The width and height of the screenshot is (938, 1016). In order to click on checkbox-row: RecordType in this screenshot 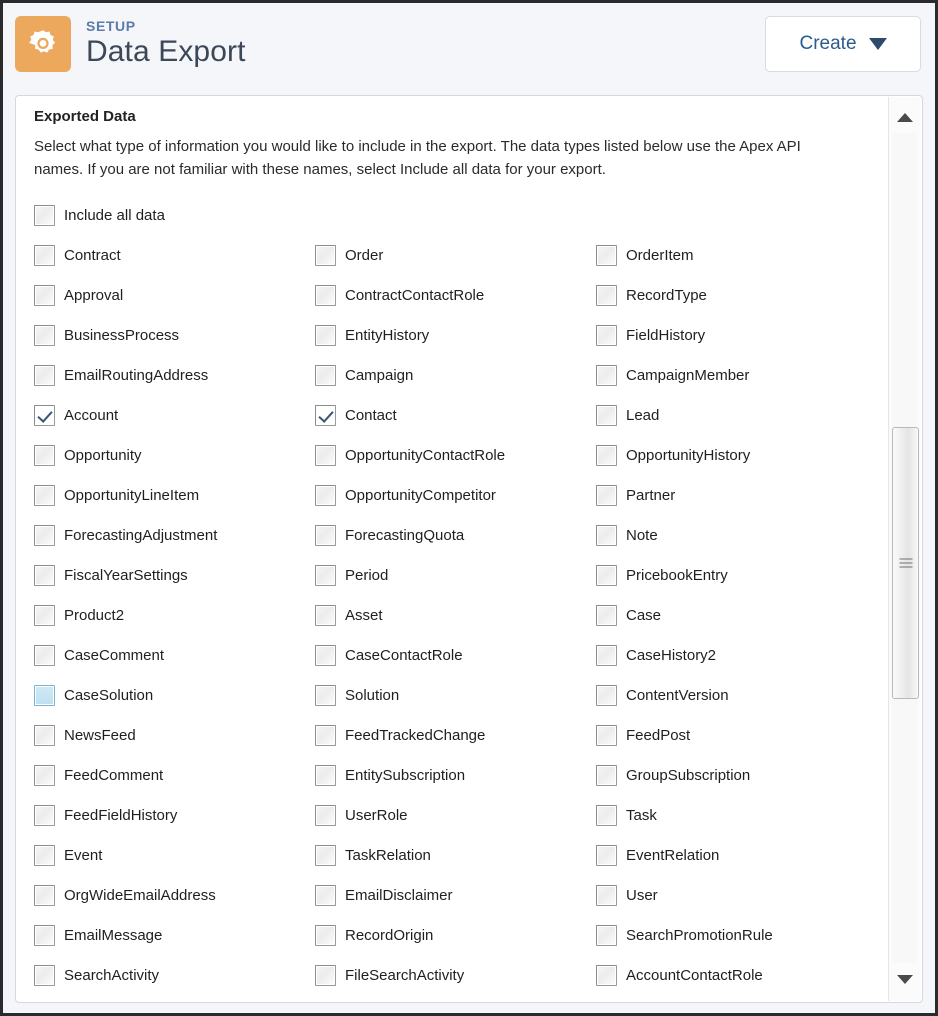, I will do `click(736, 296)`.